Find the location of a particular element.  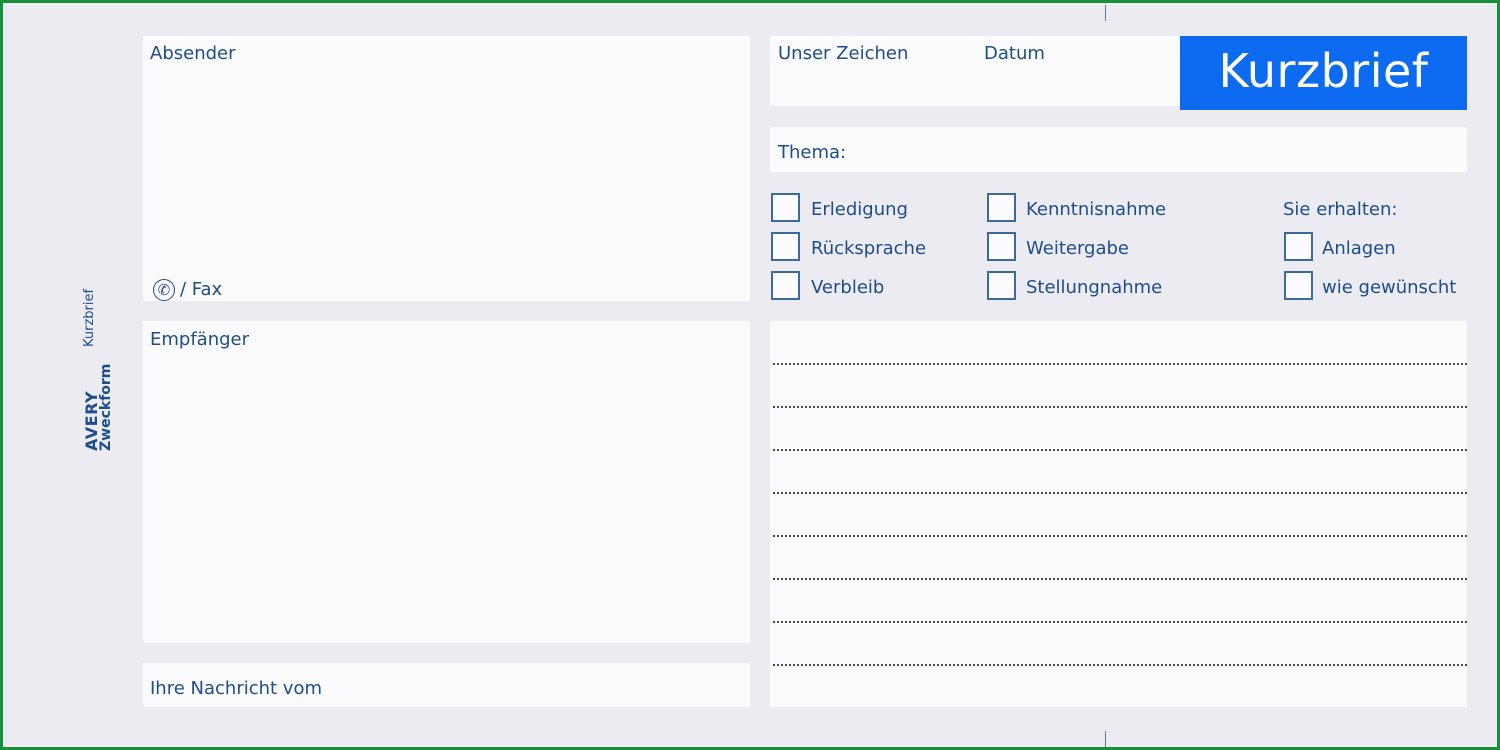

top-cut-mark is located at coordinates (1105, 13).